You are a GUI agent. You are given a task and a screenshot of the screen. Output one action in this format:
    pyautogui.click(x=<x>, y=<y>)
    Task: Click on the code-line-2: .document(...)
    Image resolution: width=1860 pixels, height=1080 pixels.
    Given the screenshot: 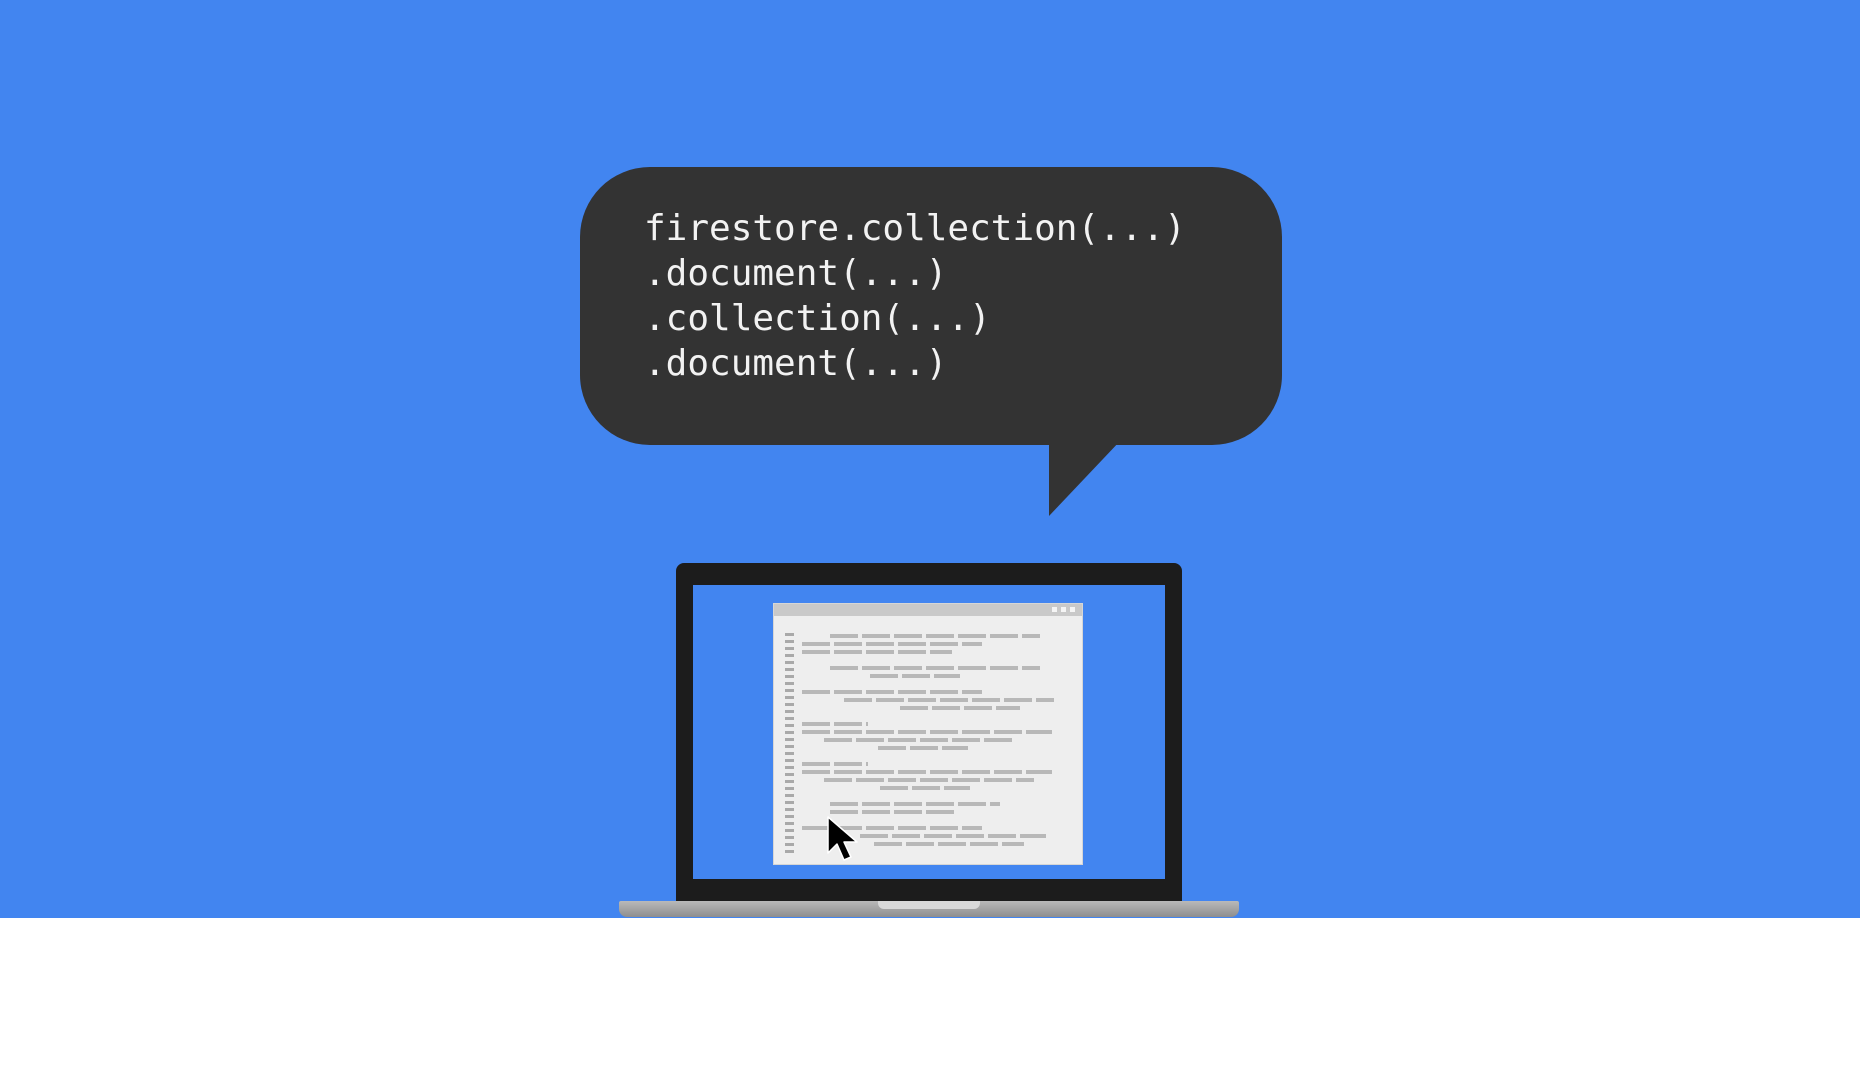 What is the action you would take?
    pyautogui.click(x=796, y=273)
    